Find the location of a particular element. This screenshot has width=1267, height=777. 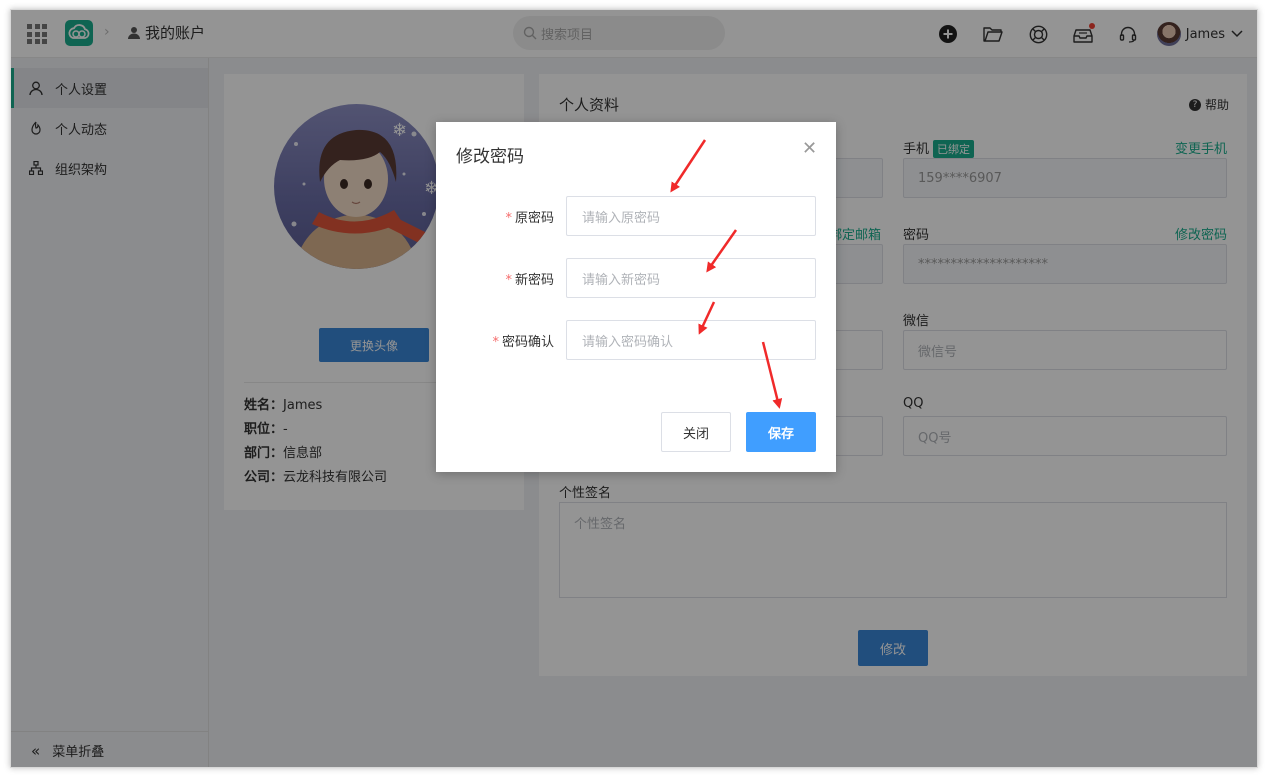

close-button: 关闭 is located at coordinates (696, 432).